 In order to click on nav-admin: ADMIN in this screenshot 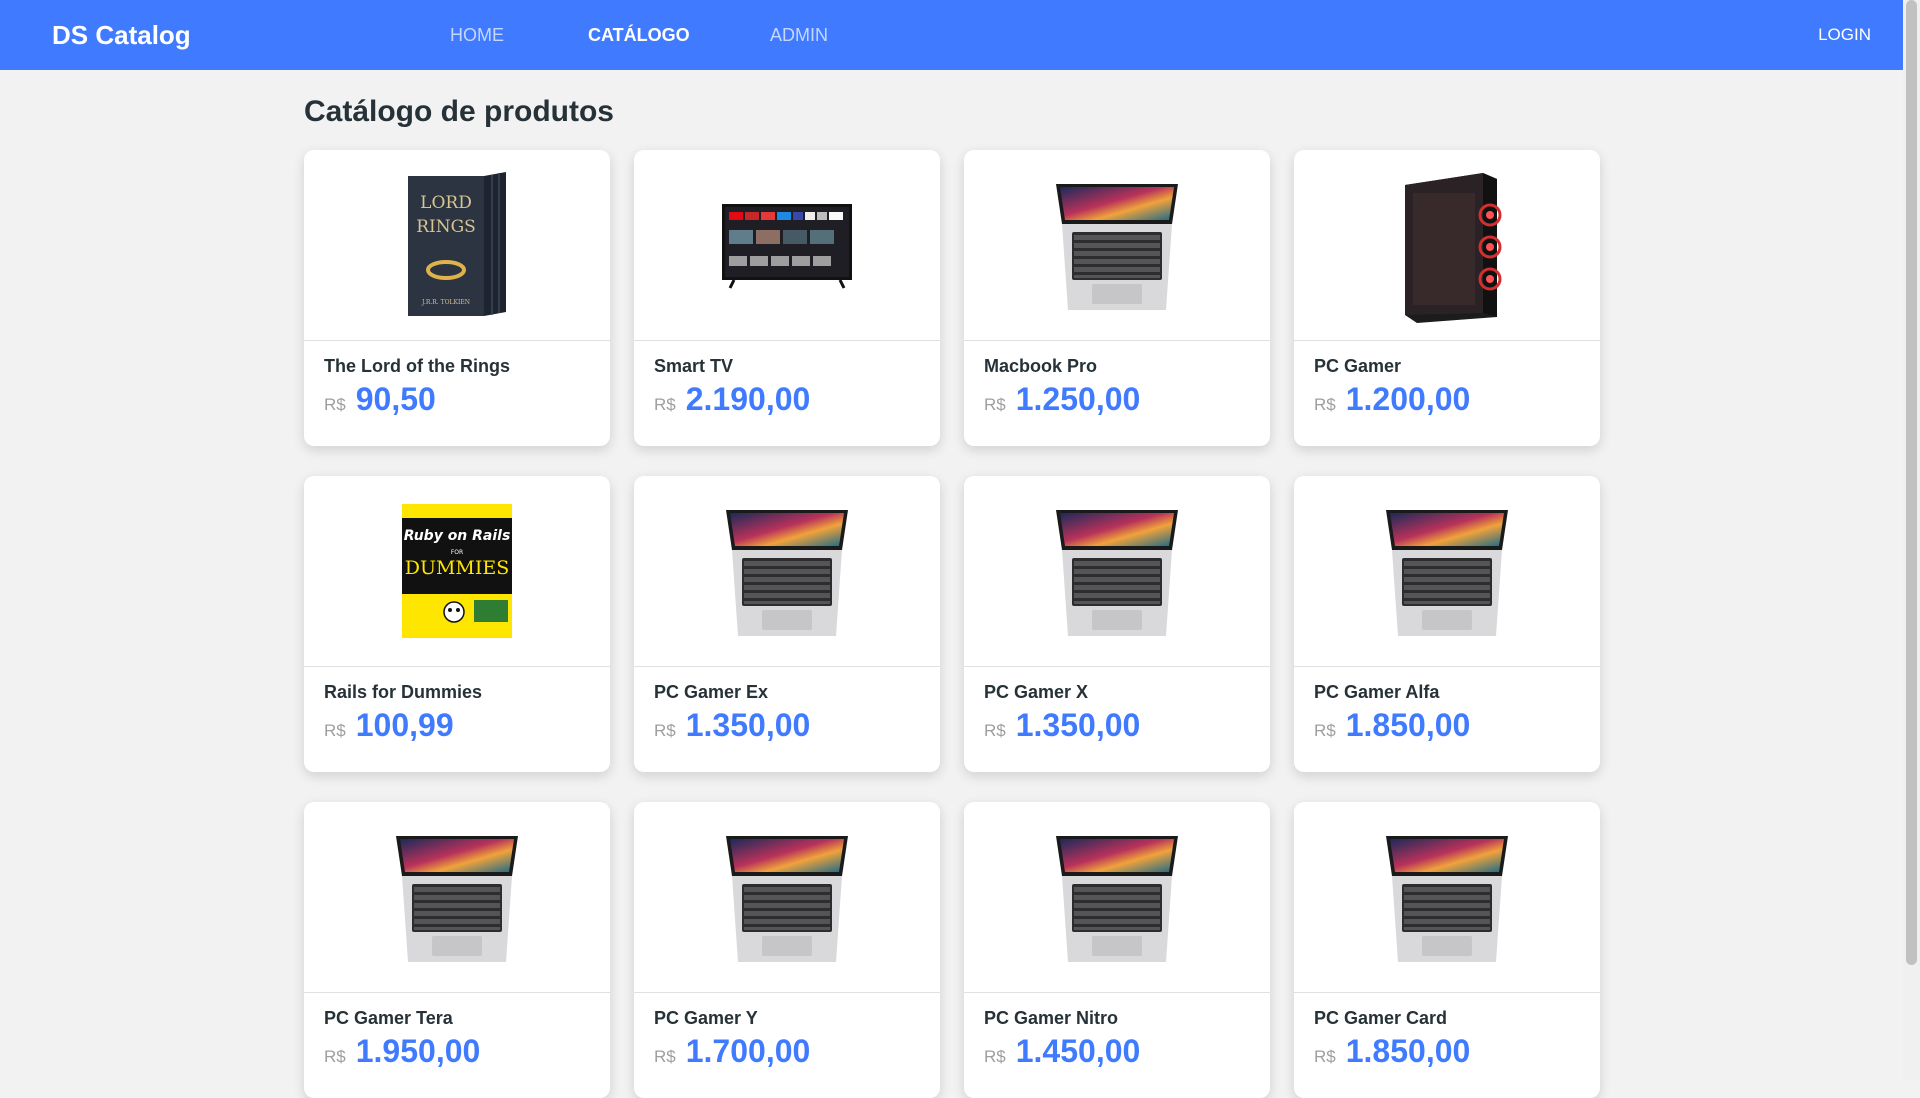, I will do `click(799, 35)`.